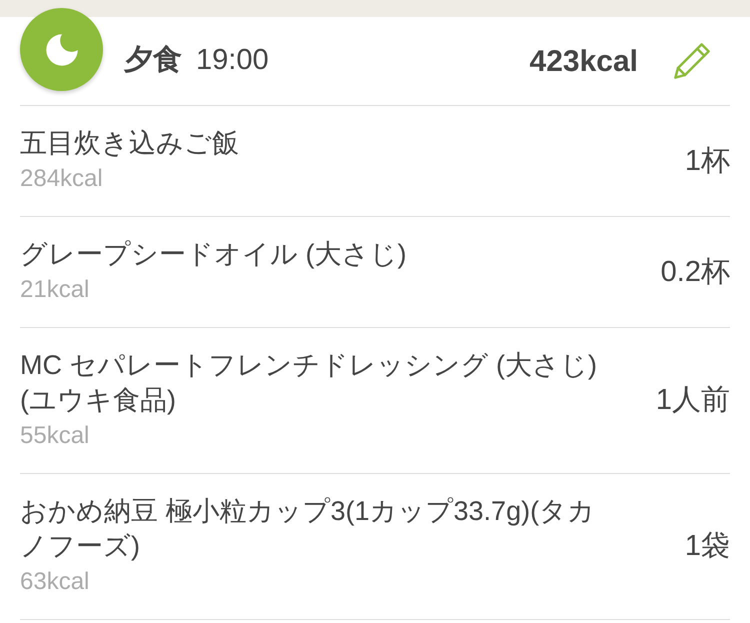 This screenshot has width=750, height=623. I want to click on food-calories: 284kcal, so click(62, 179).